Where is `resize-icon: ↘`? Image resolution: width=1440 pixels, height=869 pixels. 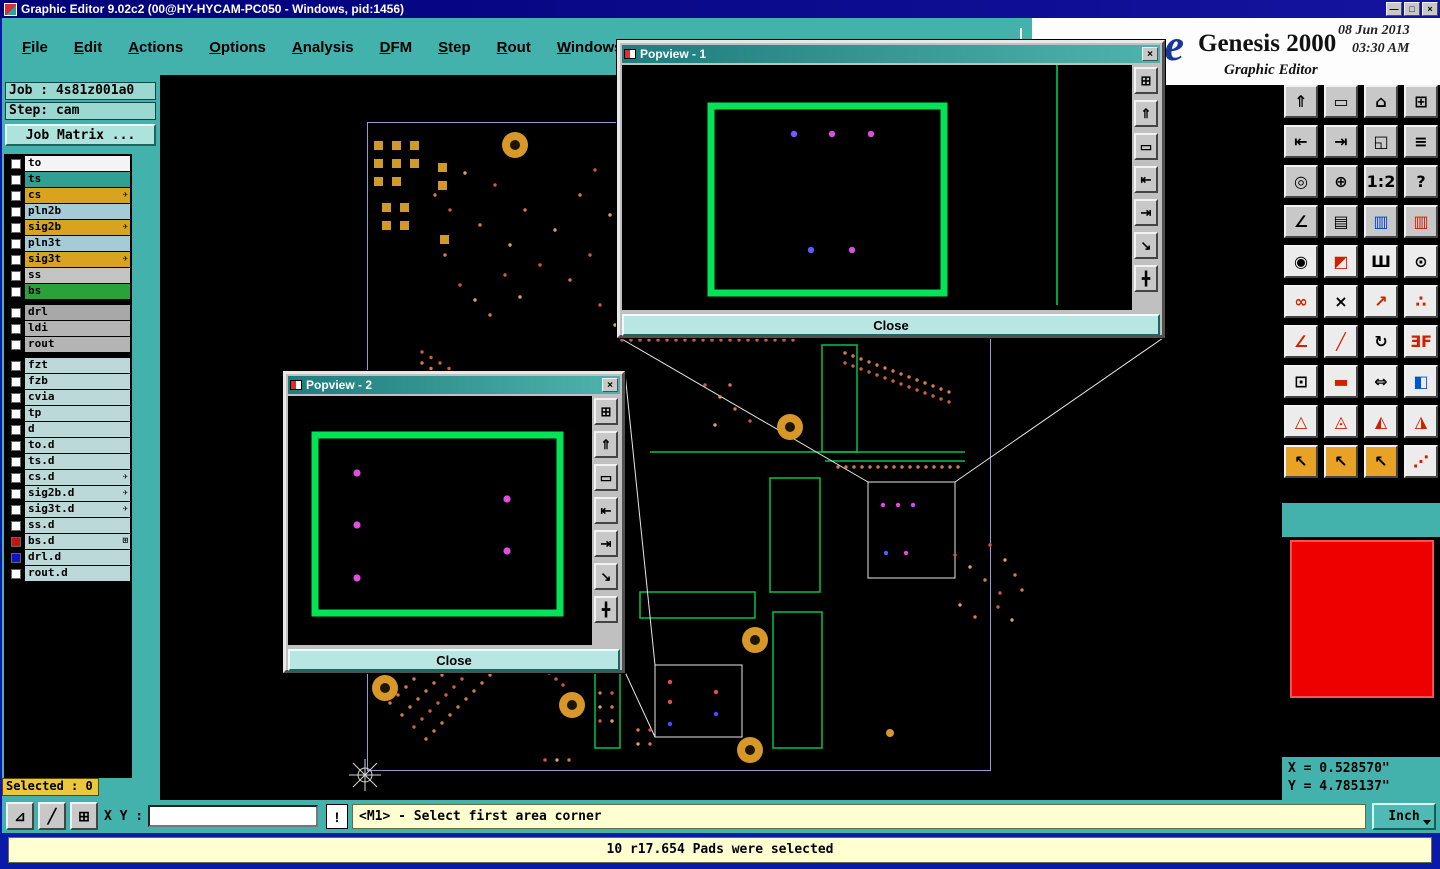
resize-icon: ↘ is located at coordinates (606, 576).